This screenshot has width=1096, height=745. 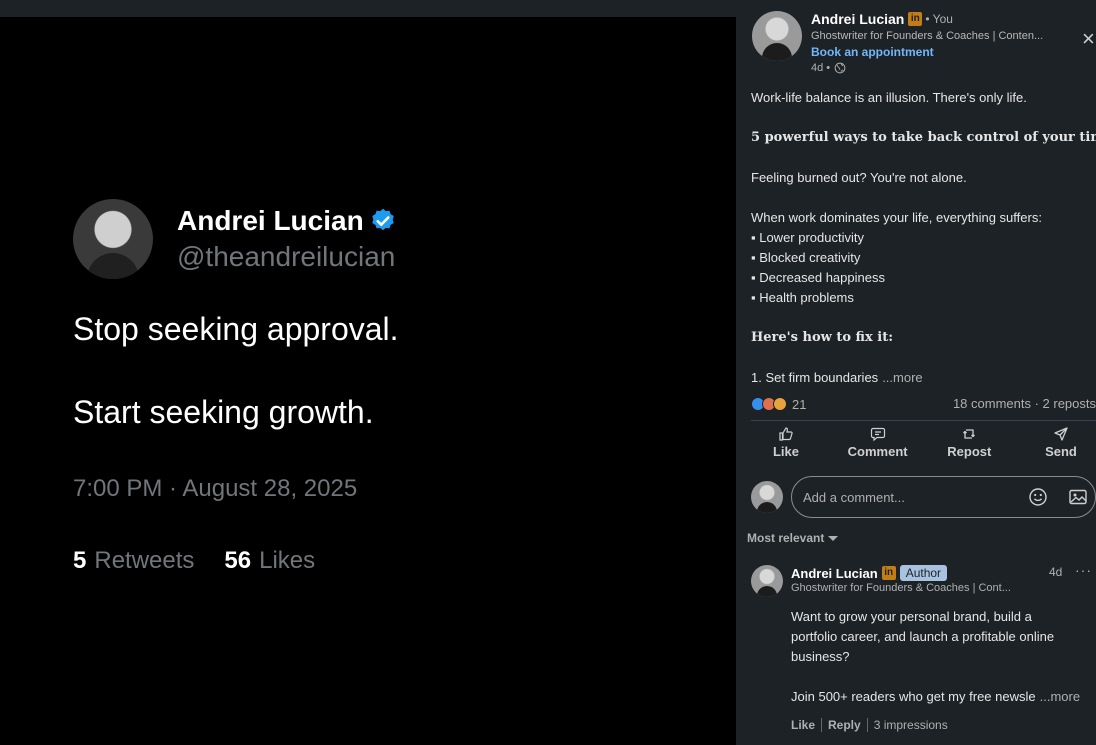 What do you see at coordinates (1078, 497) in the screenshot?
I see `image-icon` at bounding box center [1078, 497].